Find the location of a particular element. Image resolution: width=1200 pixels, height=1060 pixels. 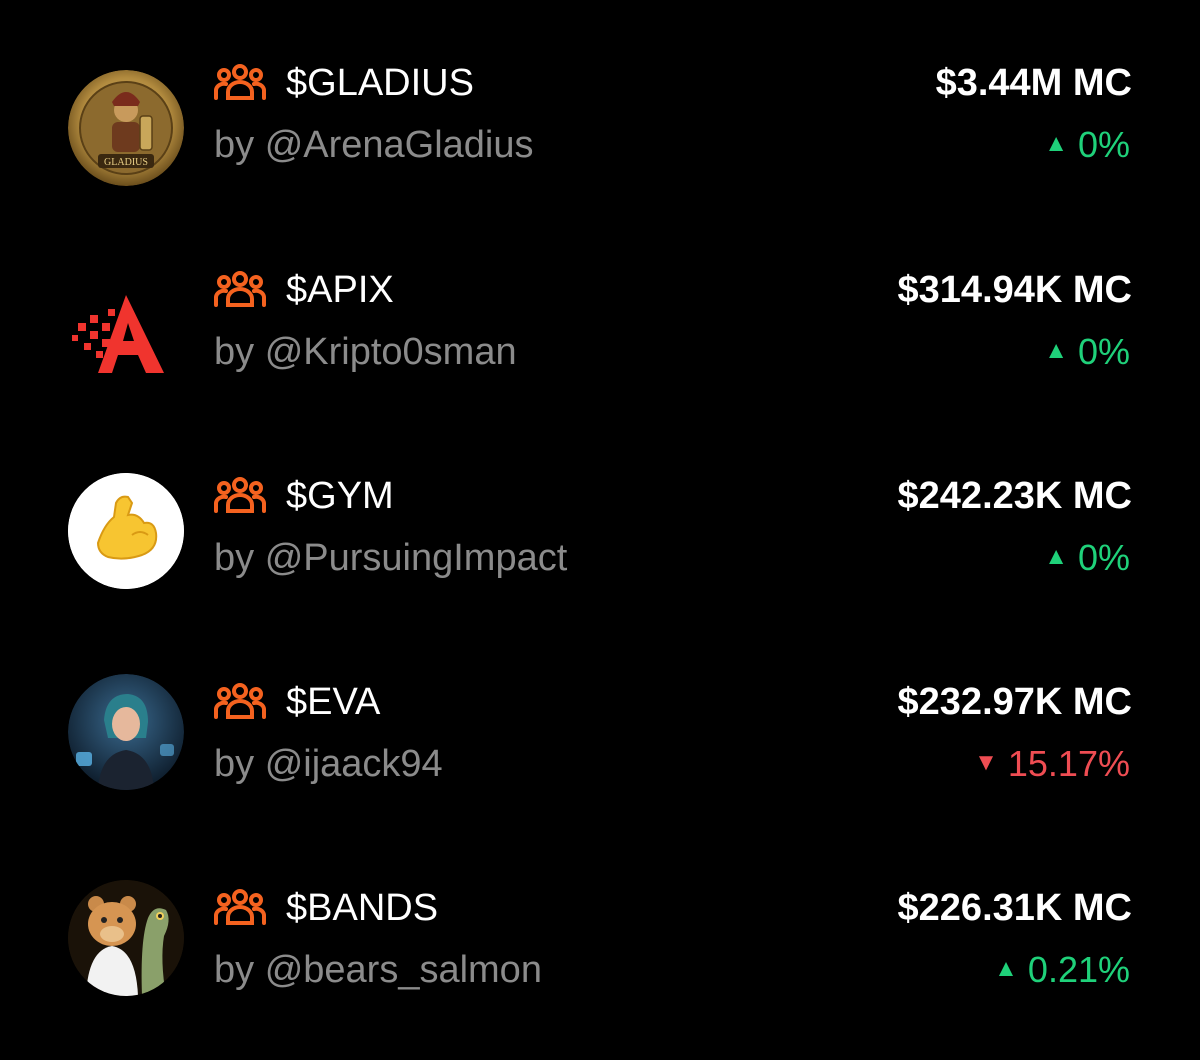

token-creator-link: by @ArenaGladius is located at coordinates (374, 145).